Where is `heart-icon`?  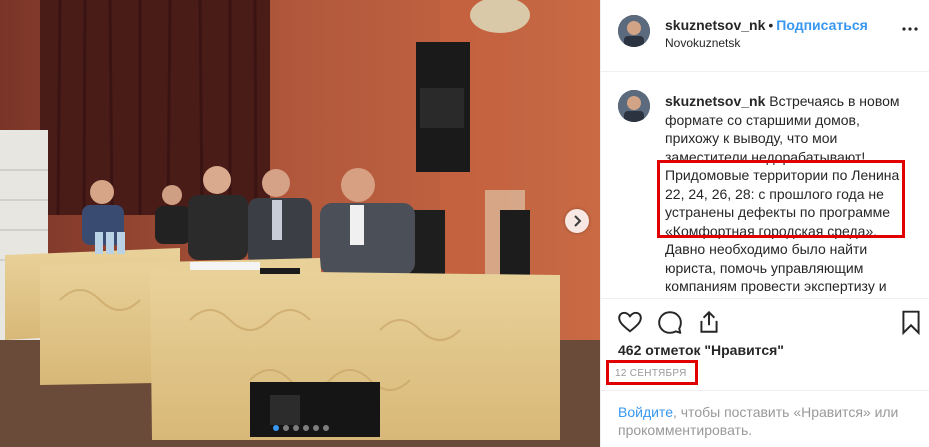
heart-icon is located at coordinates (630, 322).